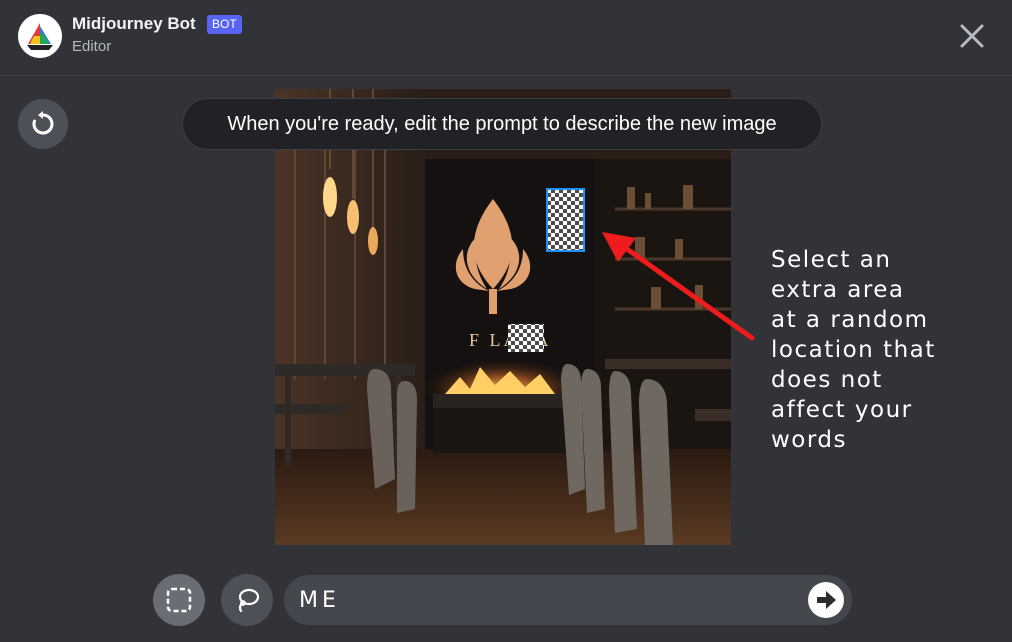  I want to click on submit-button, so click(826, 600).